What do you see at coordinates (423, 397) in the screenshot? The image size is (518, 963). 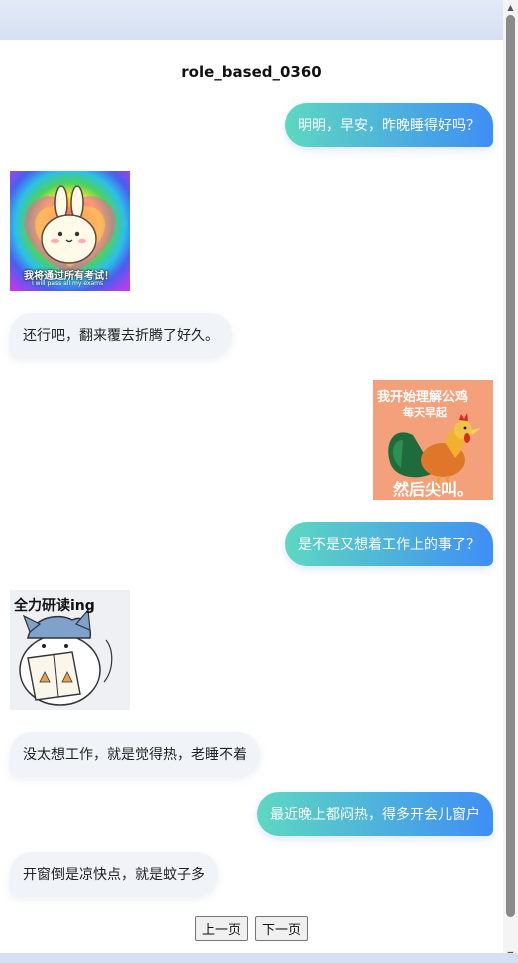 I see `sticker-caption-top: 我开始理解公鸡` at bounding box center [423, 397].